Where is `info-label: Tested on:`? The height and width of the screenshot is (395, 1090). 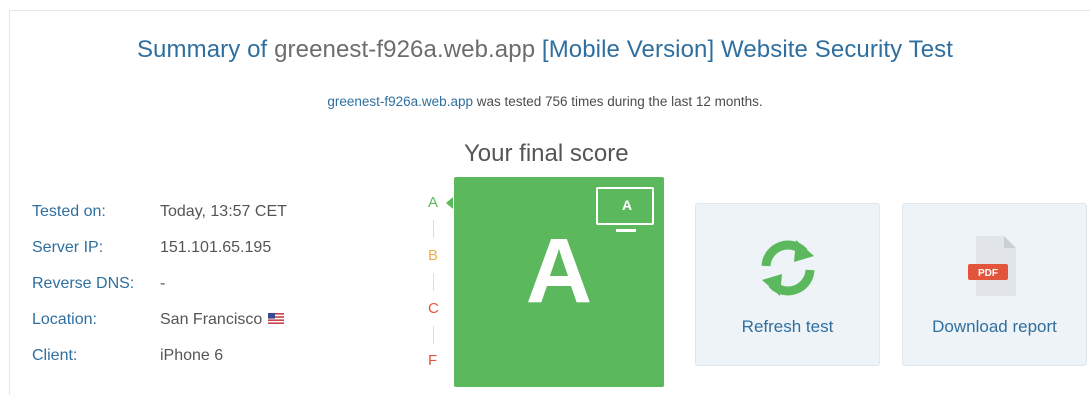
info-label: Tested on: is located at coordinates (69, 211).